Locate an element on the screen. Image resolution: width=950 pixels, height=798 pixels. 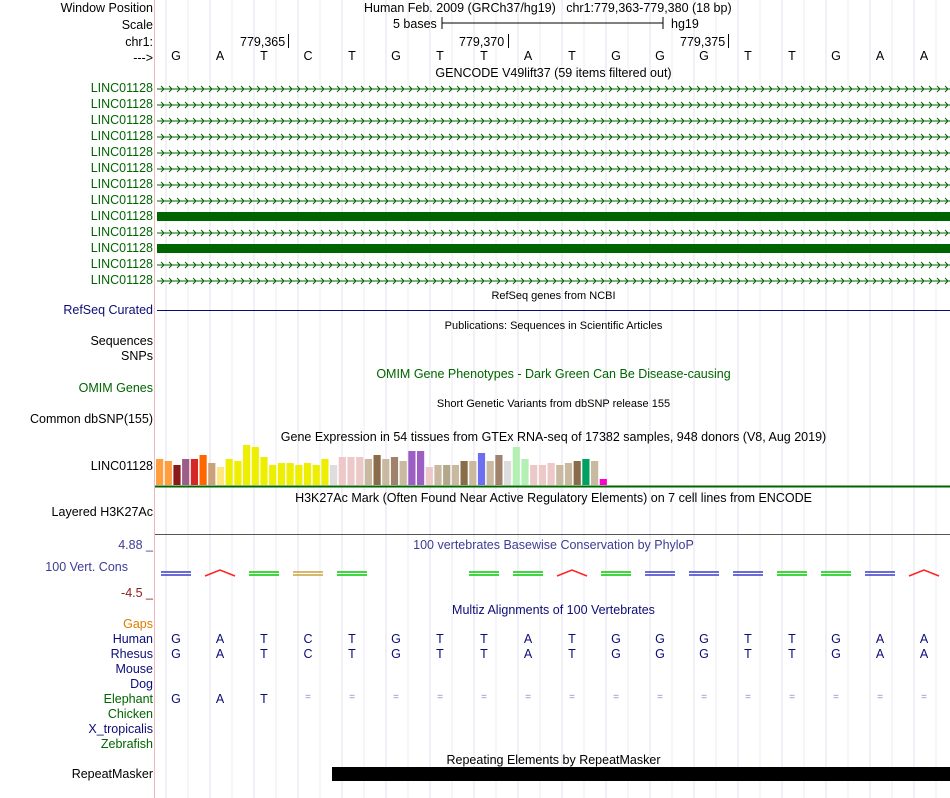
gtex-label: LINC01128 is located at coordinates (122, 466).